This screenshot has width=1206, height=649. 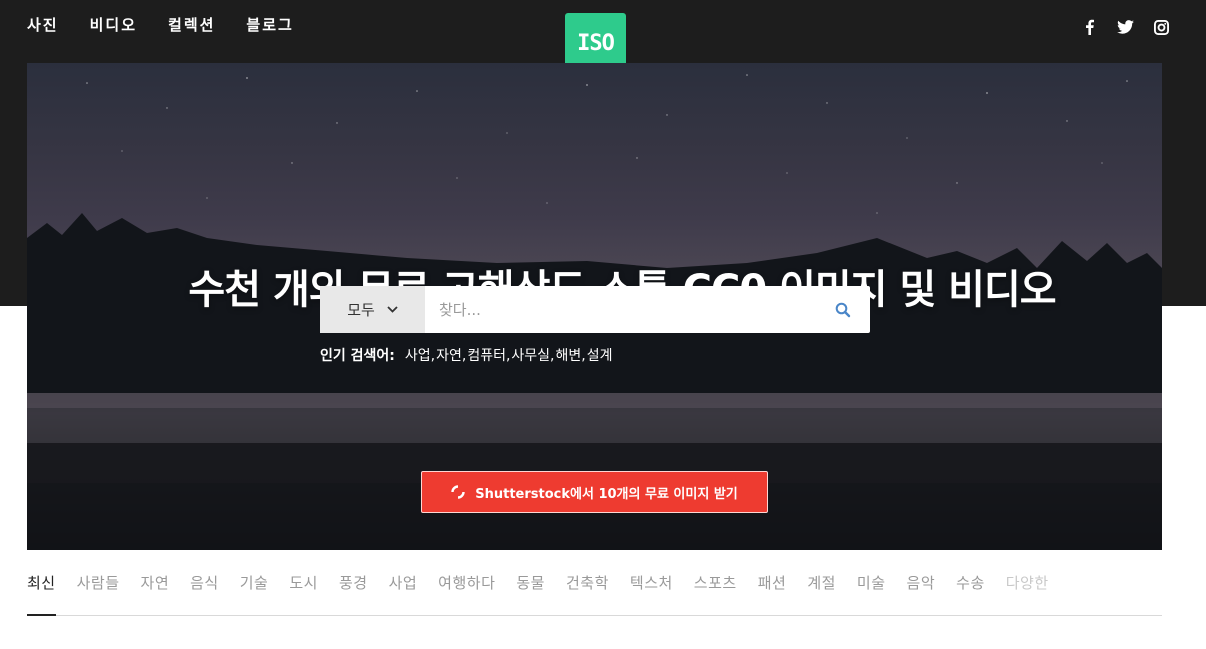 What do you see at coordinates (155, 592) in the screenshot?
I see `tab-nature: 자연` at bounding box center [155, 592].